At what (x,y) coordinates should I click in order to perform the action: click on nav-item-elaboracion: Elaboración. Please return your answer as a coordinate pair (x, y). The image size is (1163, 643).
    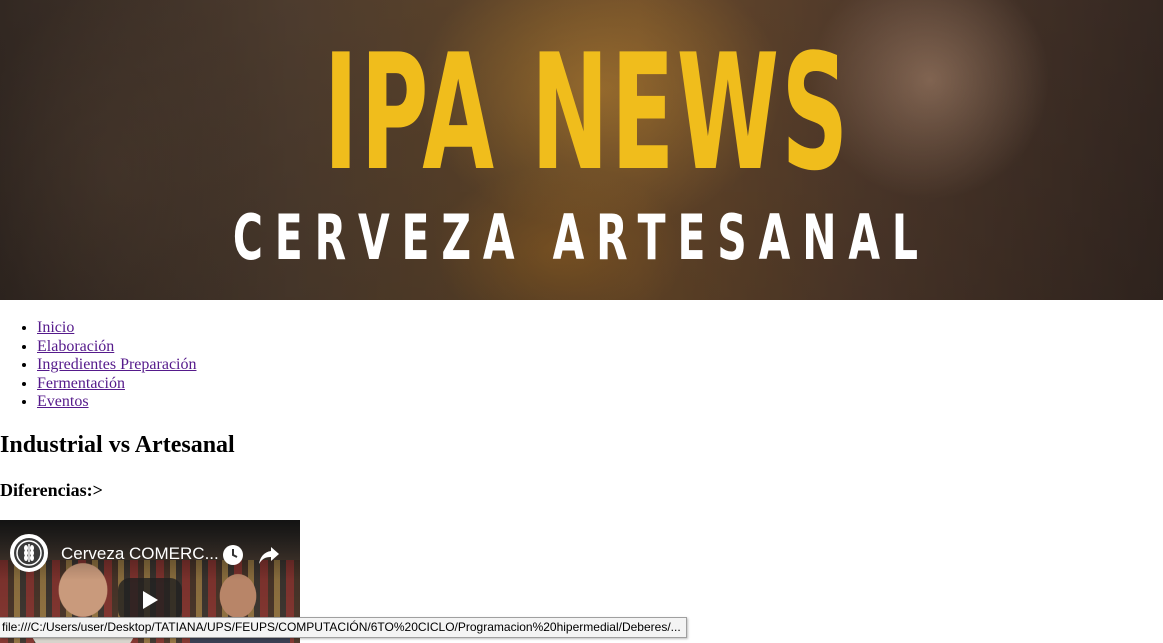
    Looking at the image, I should click on (116, 347).